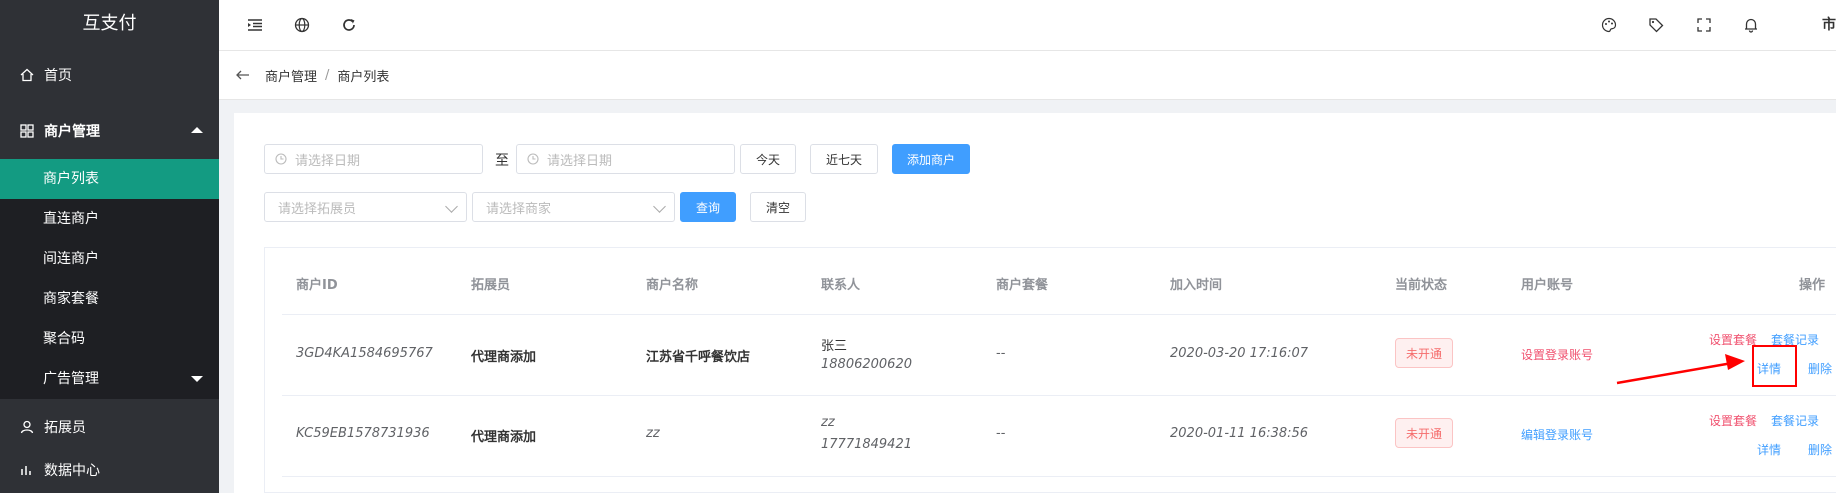  What do you see at coordinates (364, 353) in the screenshot?
I see `merchant-id-cell: 3GD4KA1584695767` at bounding box center [364, 353].